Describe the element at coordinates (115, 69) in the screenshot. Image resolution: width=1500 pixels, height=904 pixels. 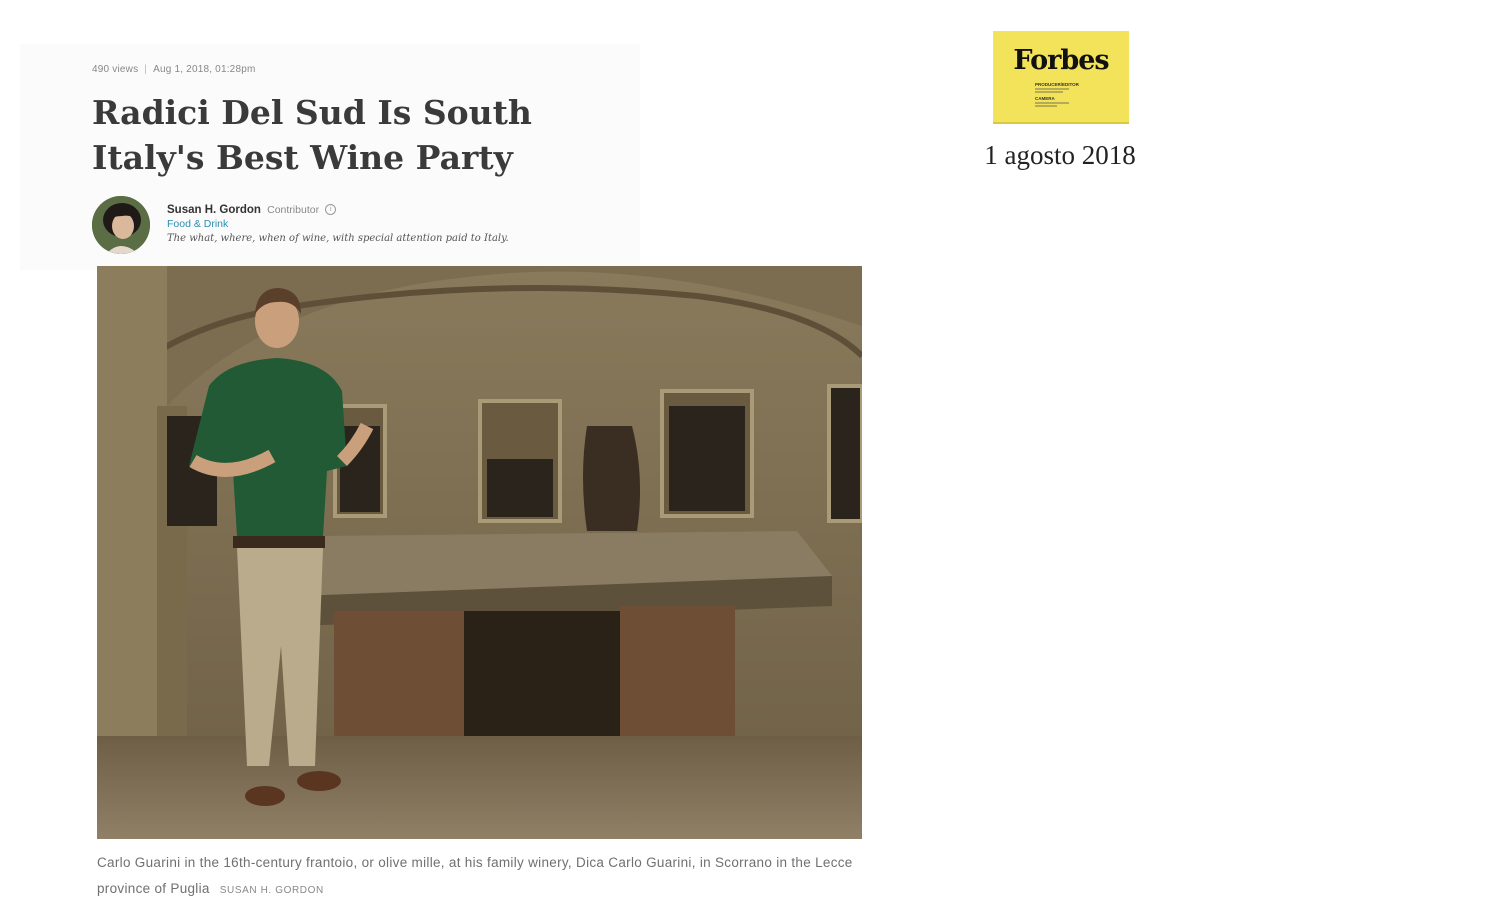
I see `view-count: 490 views` at that location.